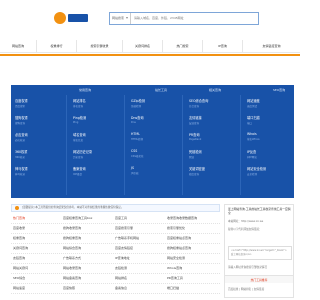 This screenshot has height=300, width=320. Describe the element at coordinates (72, 238) in the screenshot. I see `link-item: 搜狗权重查询` at that location.